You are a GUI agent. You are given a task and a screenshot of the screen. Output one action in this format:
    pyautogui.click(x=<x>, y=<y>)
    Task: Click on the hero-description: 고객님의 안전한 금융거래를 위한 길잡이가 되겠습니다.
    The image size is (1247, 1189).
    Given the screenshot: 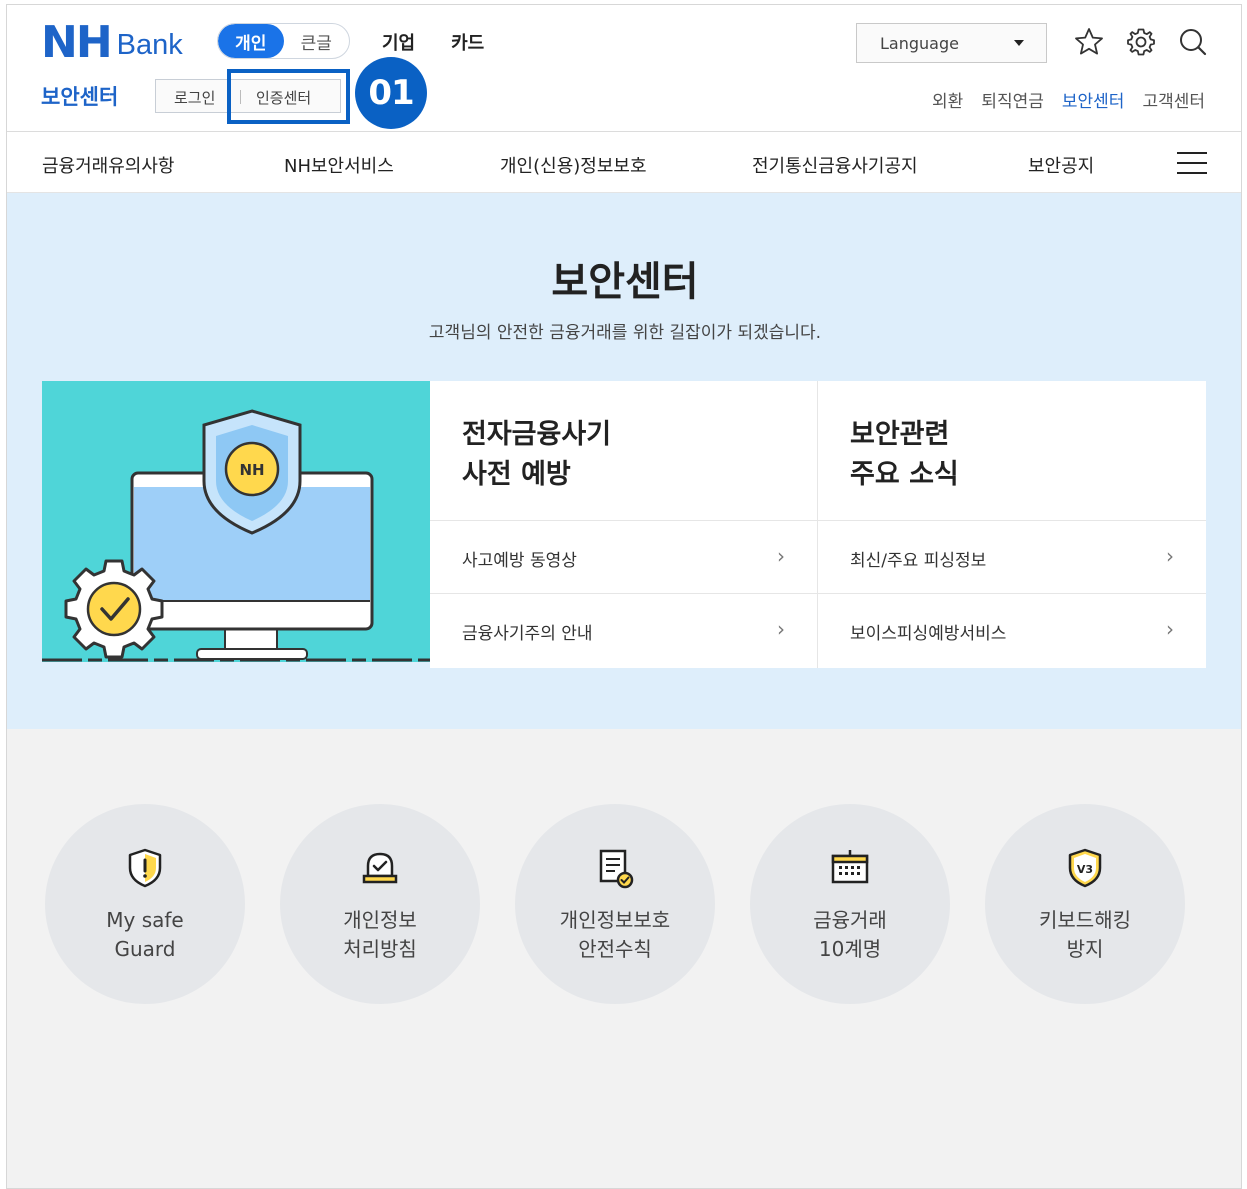 What is the action you would take?
    pyautogui.click(x=625, y=333)
    